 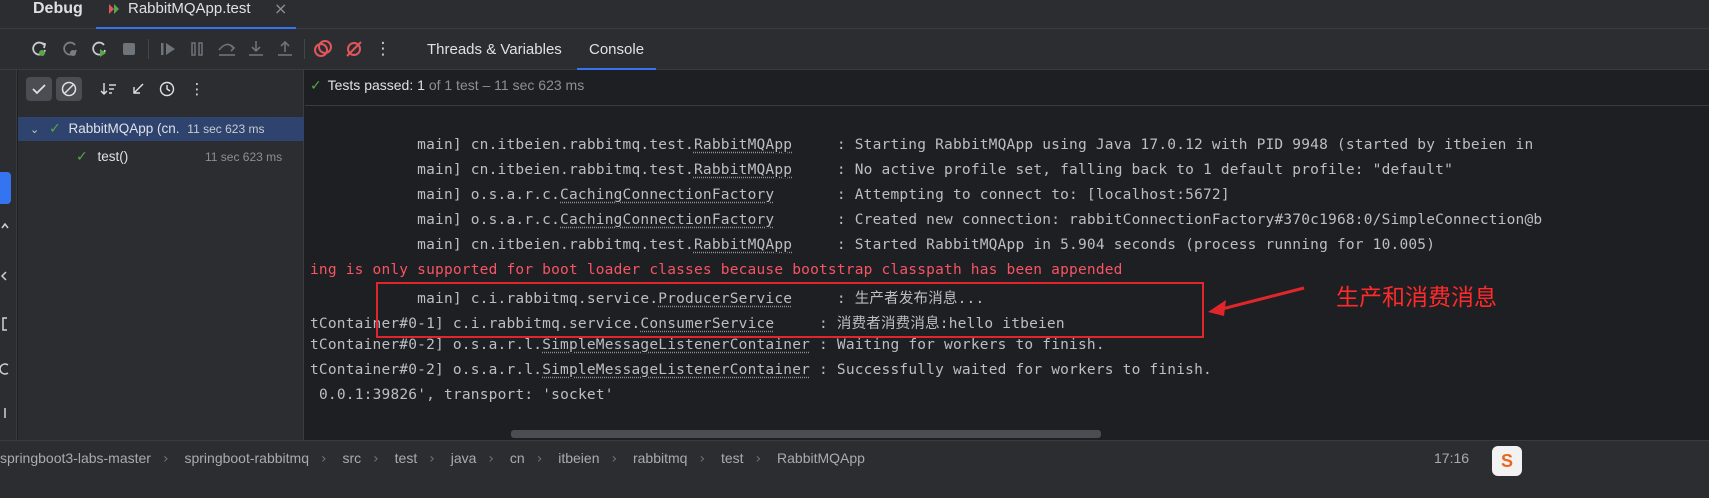 What do you see at coordinates (109, 89) in the screenshot?
I see `sort-icon` at bounding box center [109, 89].